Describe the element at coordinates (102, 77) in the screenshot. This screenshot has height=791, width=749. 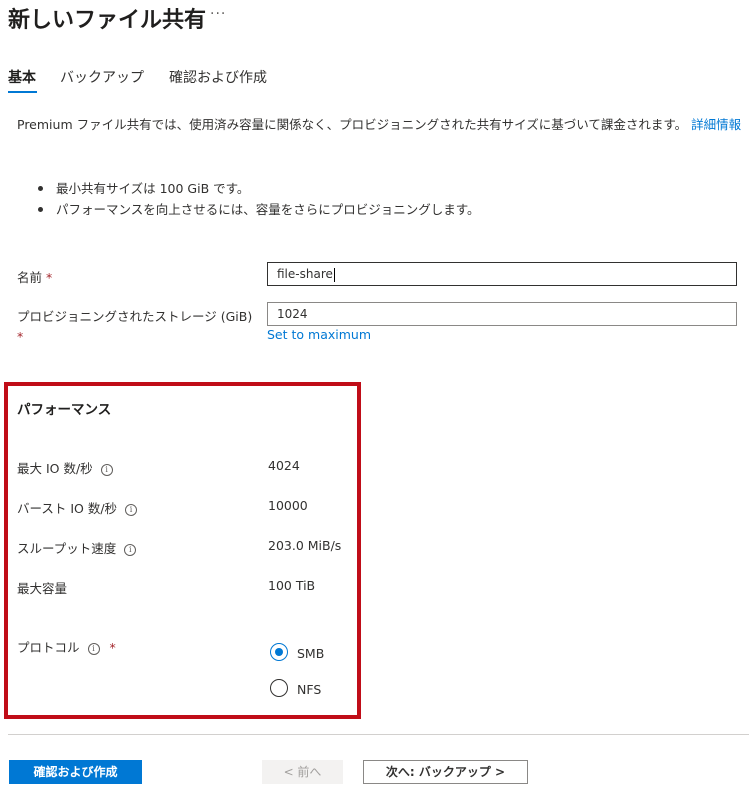
I see `tab-backup: バックアップ` at that location.